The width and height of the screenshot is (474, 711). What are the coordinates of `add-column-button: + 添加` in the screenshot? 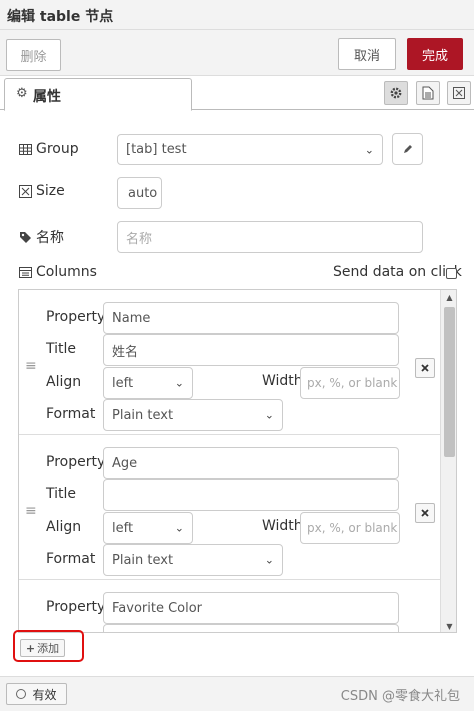 It's located at (42, 648).